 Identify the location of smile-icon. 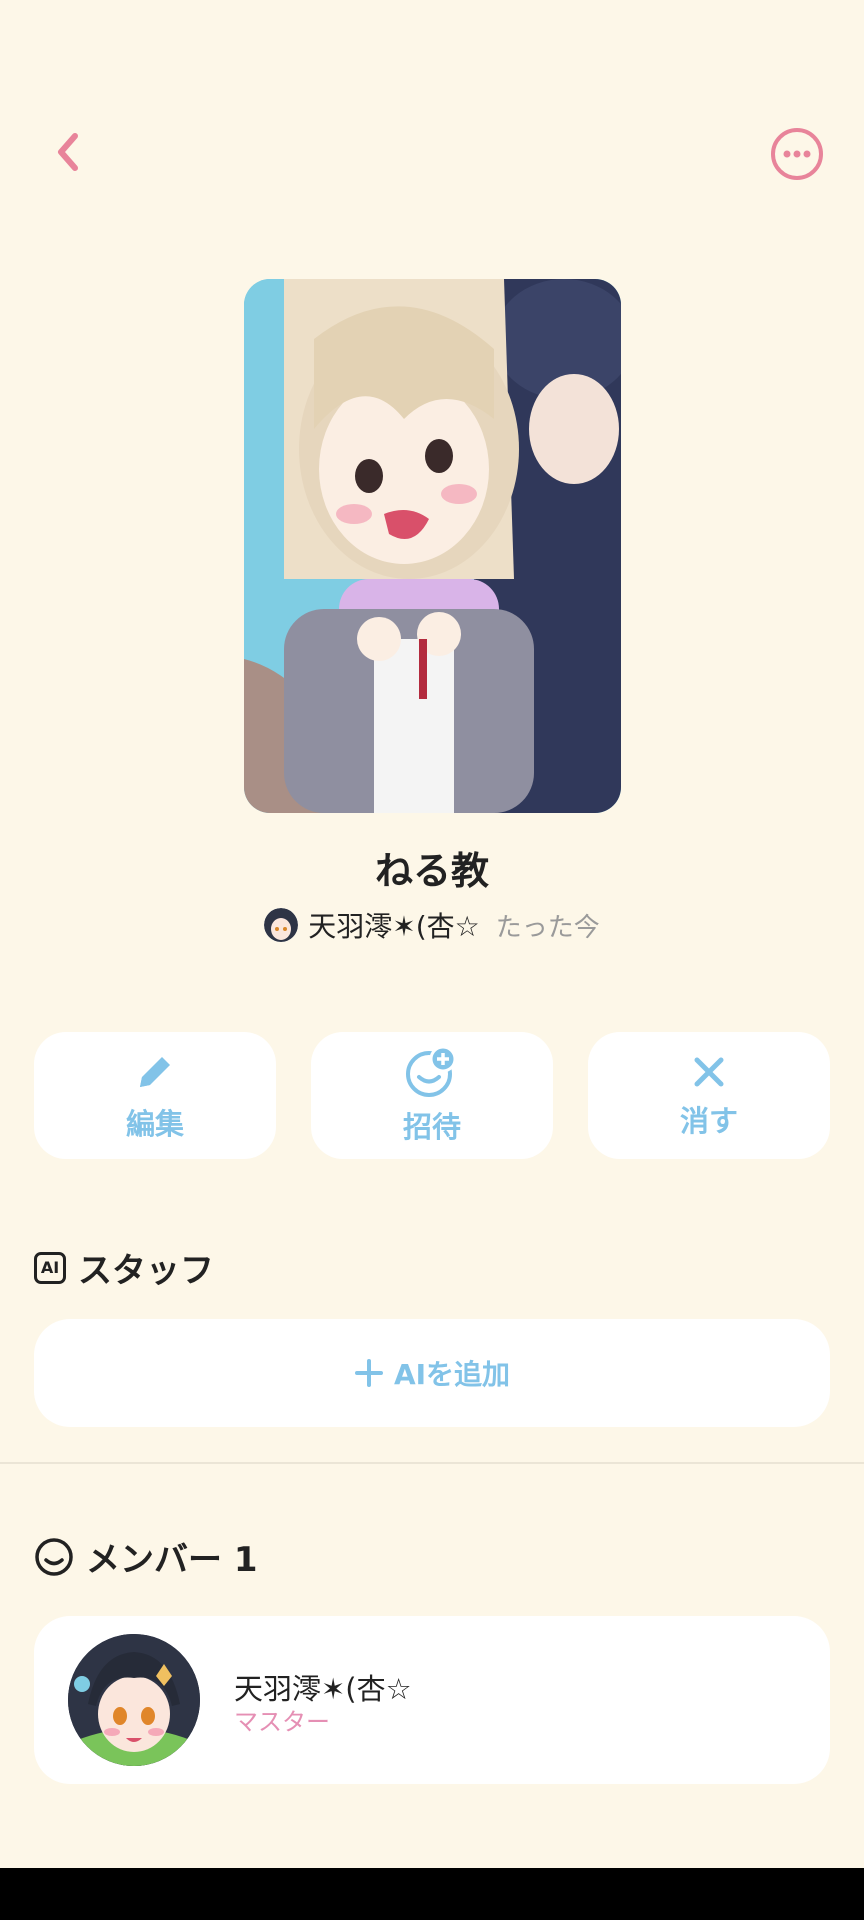
(54, 1556).